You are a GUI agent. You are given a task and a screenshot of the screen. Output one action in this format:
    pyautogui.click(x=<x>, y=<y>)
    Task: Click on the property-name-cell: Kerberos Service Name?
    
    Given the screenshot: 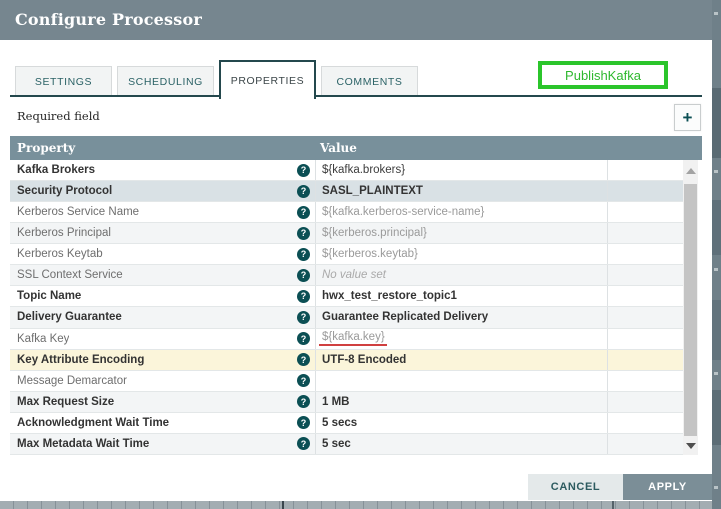 What is the action you would take?
    pyautogui.click(x=162, y=212)
    